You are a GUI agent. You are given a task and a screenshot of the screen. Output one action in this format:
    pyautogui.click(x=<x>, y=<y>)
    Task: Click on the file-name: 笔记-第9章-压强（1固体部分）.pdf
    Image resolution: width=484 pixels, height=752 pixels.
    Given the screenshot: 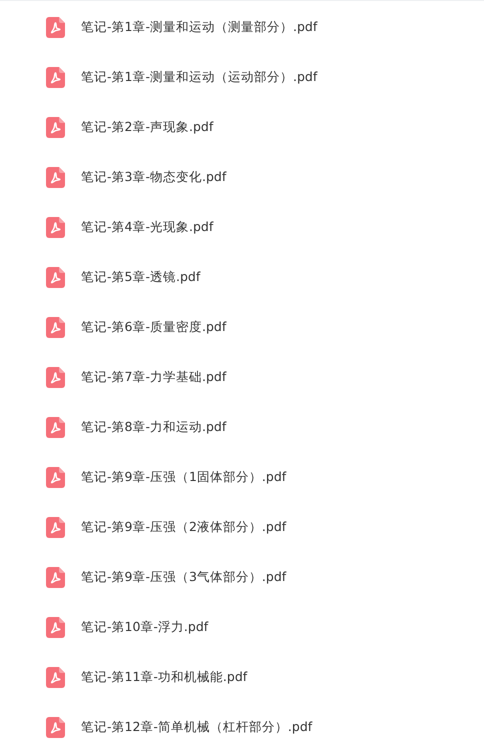 What is the action you would take?
    pyautogui.click(x=183, y=477)
    